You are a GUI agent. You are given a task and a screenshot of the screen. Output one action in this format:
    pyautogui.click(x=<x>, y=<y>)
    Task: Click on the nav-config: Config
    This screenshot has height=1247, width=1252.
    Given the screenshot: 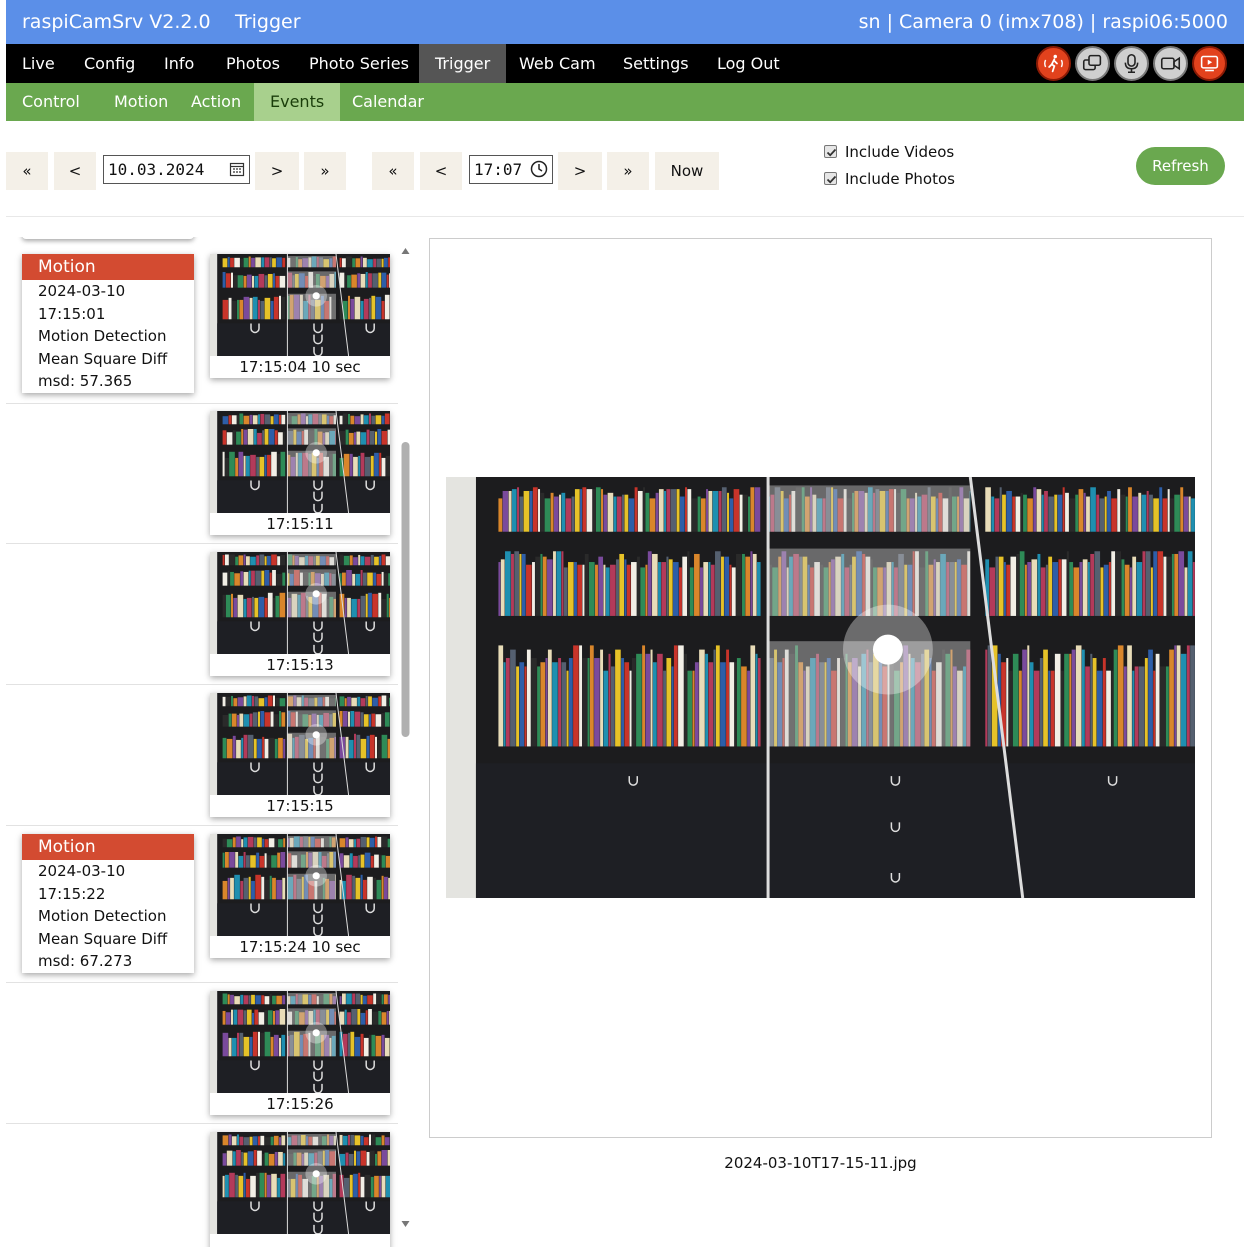 What is the action you would take?
    pyautogui.click(x=109, y=63)
    